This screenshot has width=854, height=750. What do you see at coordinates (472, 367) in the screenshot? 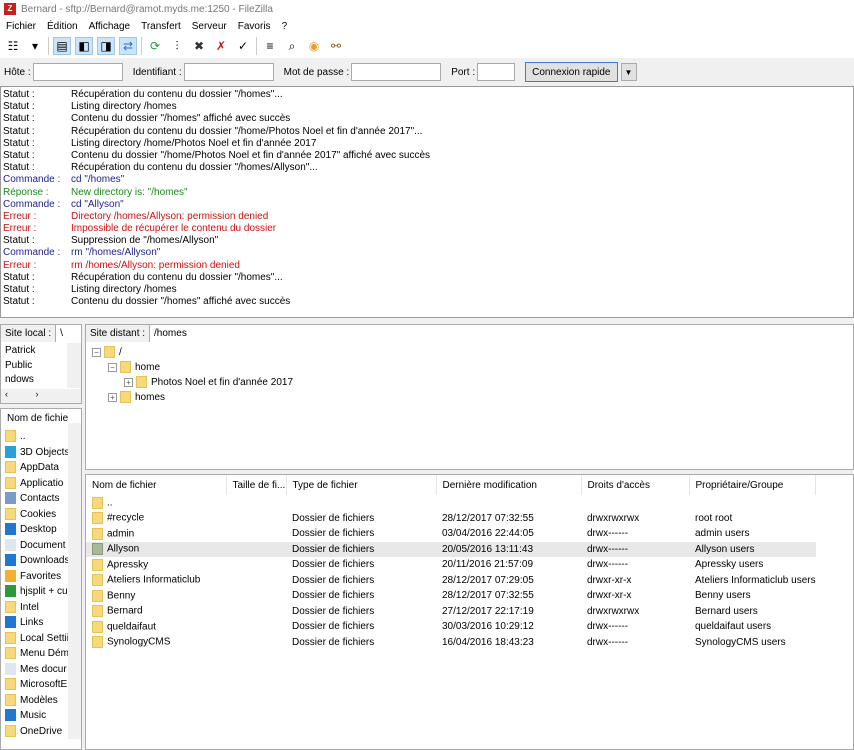
I see `remote-tree-item: − home` at bounding box center [472, 367].